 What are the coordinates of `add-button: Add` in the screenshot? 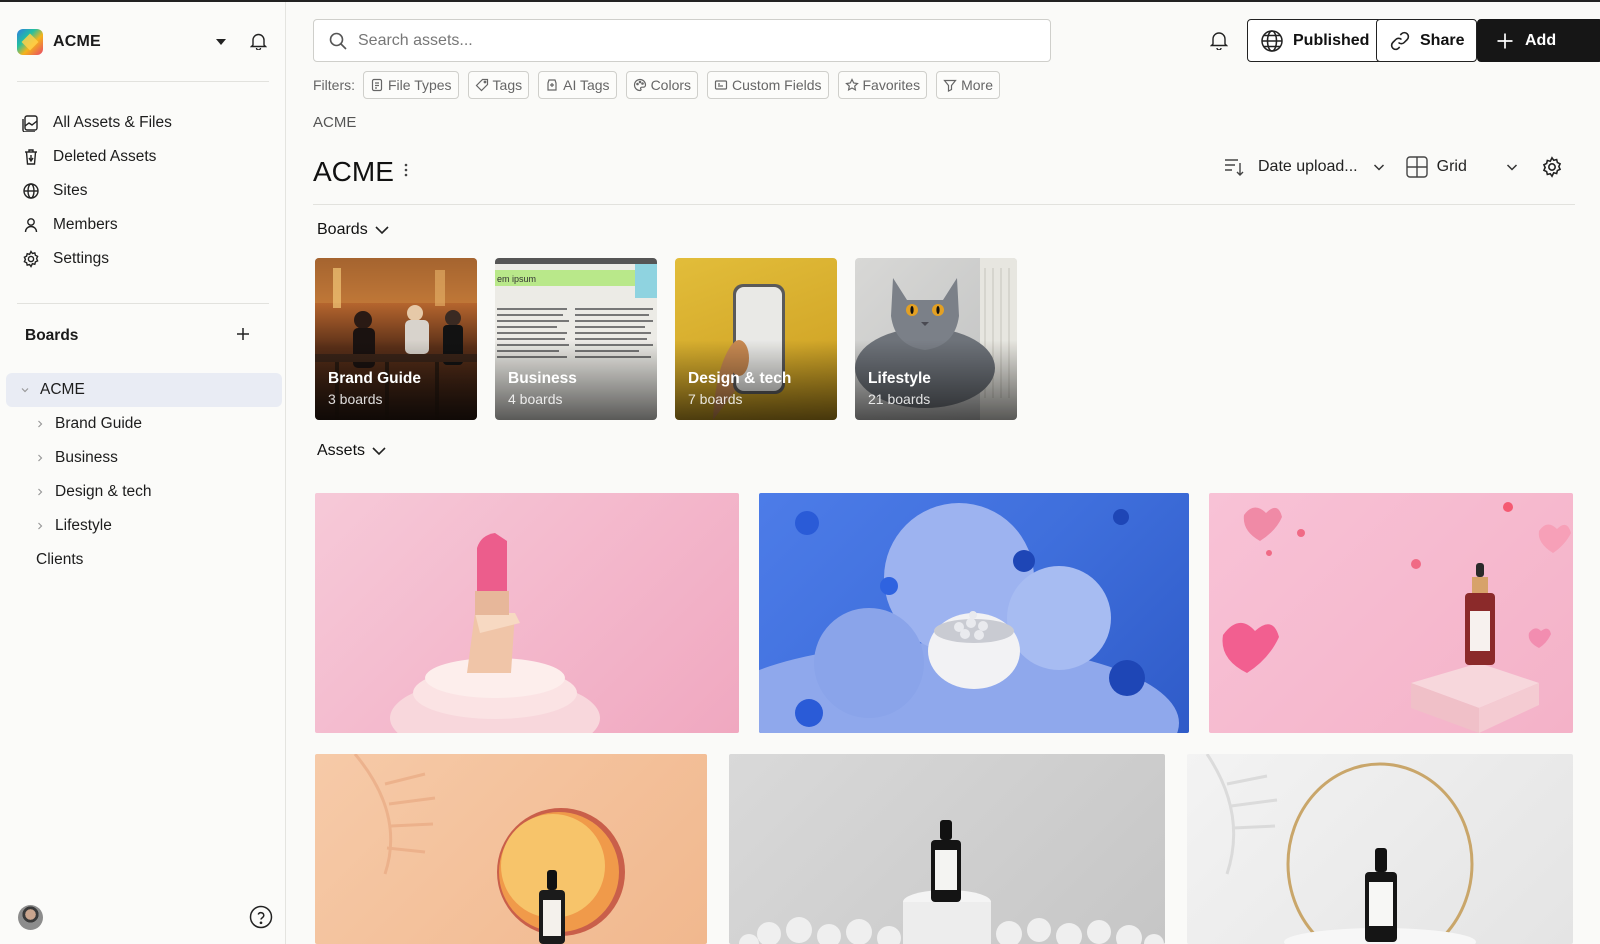 It's located at (1538, 40).